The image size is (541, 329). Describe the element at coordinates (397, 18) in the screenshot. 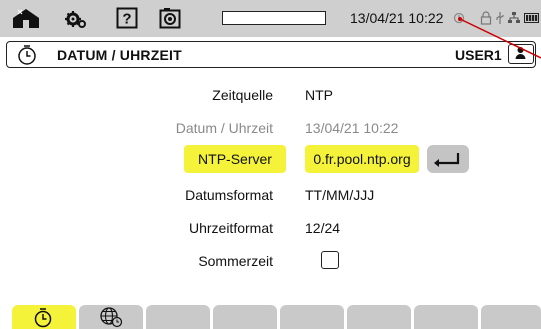

I see `status-datetime: 13/04/21 10:22` at that location.